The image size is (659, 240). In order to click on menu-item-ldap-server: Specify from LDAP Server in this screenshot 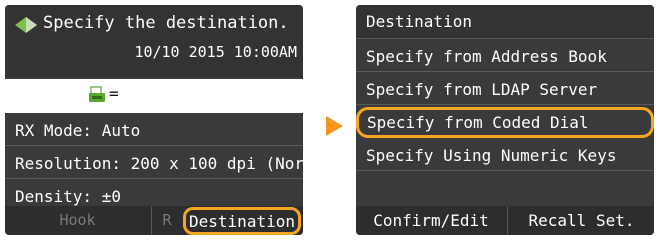, I will do `click(505, 89)`.